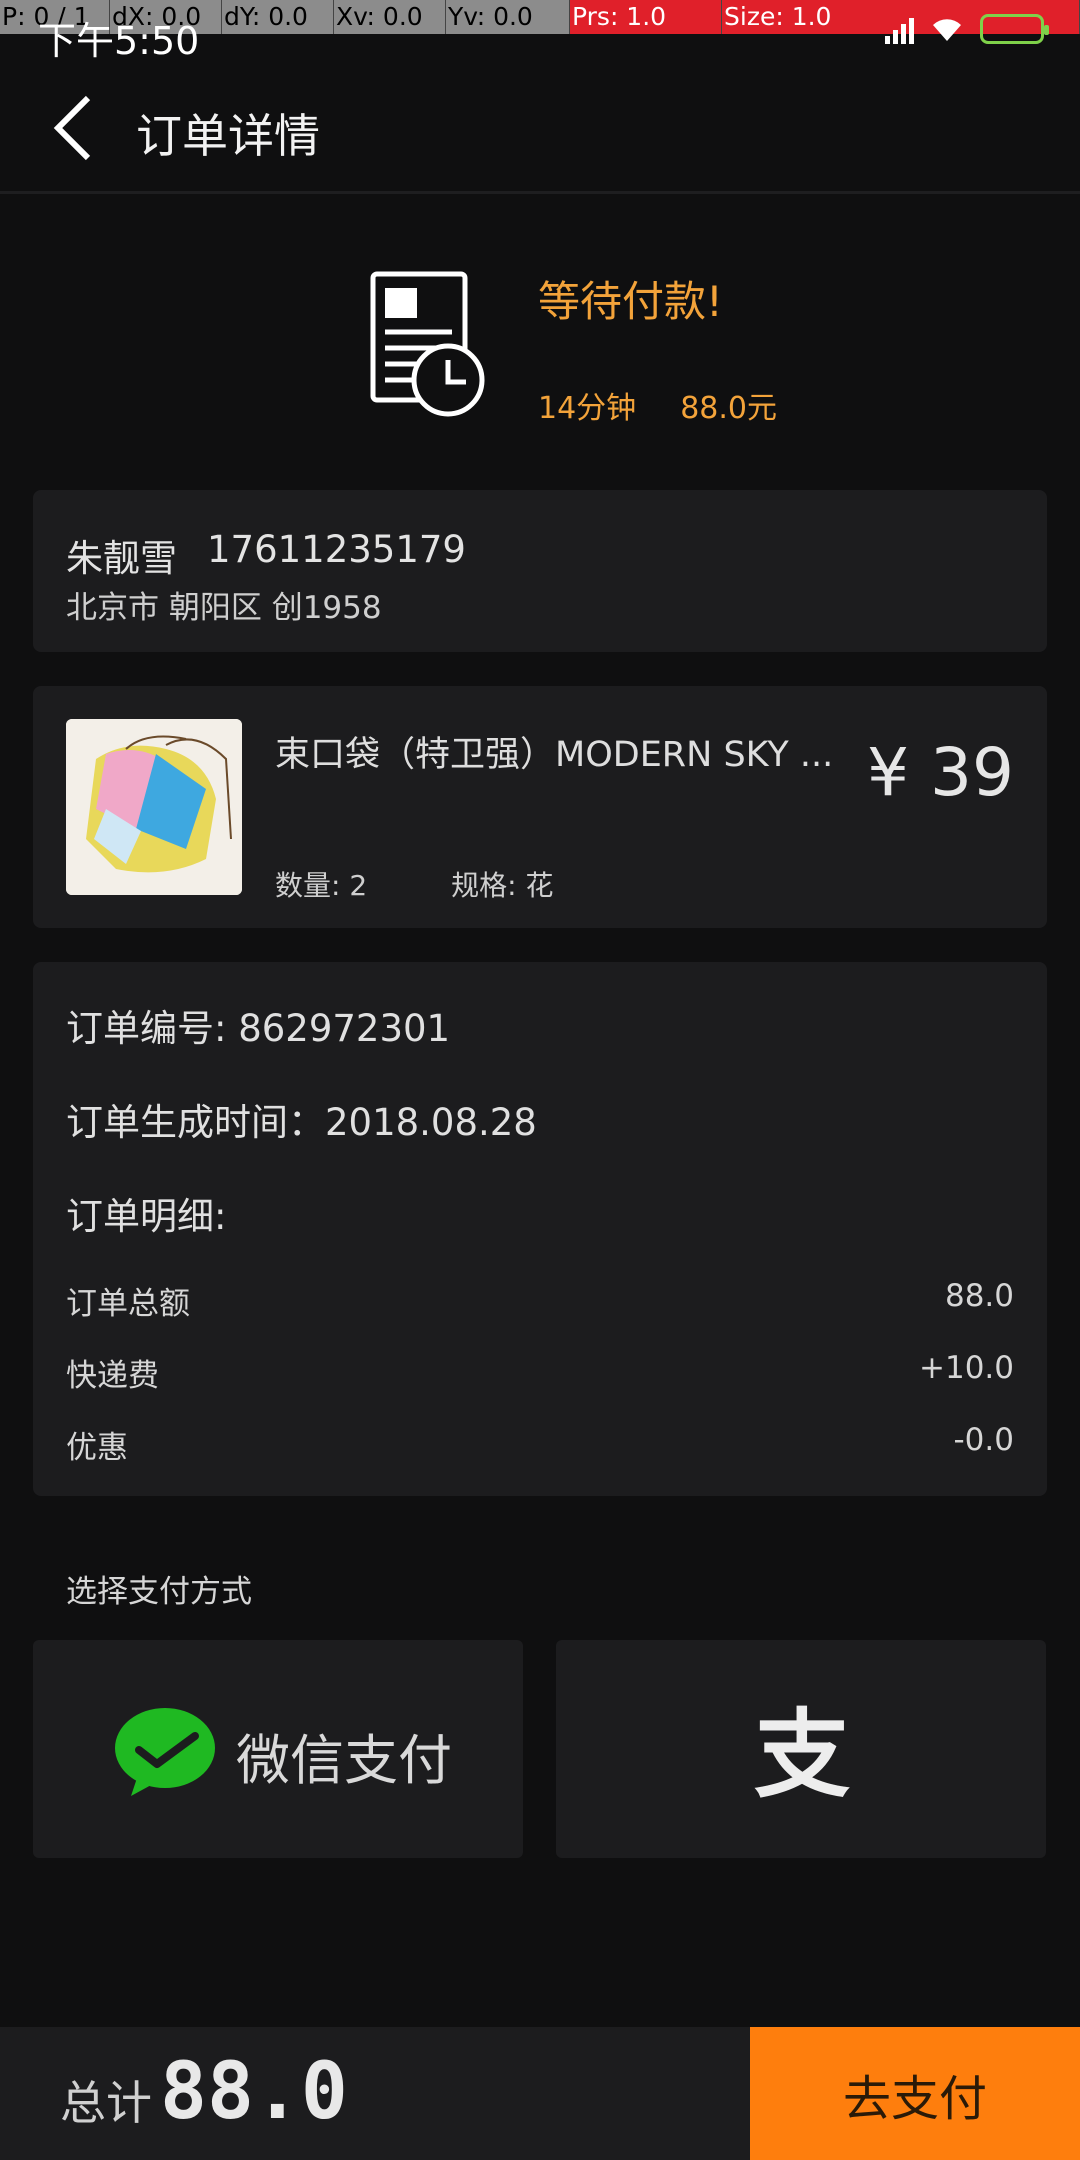 The height and width of the screenshot is (2160, 1080). I want to click on amount-due: 88.0元, so click(728, 408).